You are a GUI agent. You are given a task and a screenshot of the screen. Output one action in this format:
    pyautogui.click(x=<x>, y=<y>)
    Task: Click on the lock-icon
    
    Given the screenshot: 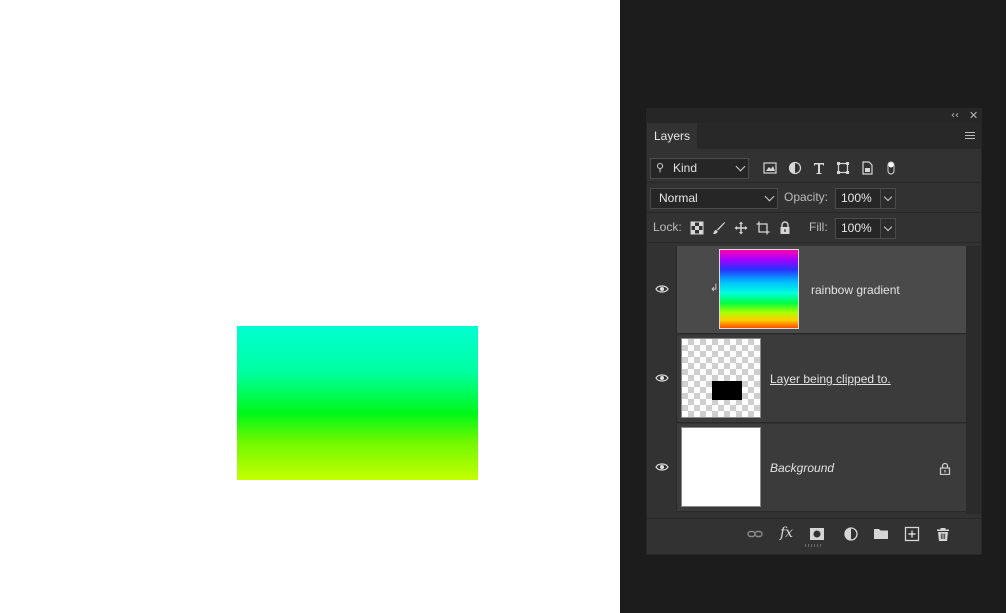 What is the action you would take?
    pyautogui.click(x=945, y=468)
    